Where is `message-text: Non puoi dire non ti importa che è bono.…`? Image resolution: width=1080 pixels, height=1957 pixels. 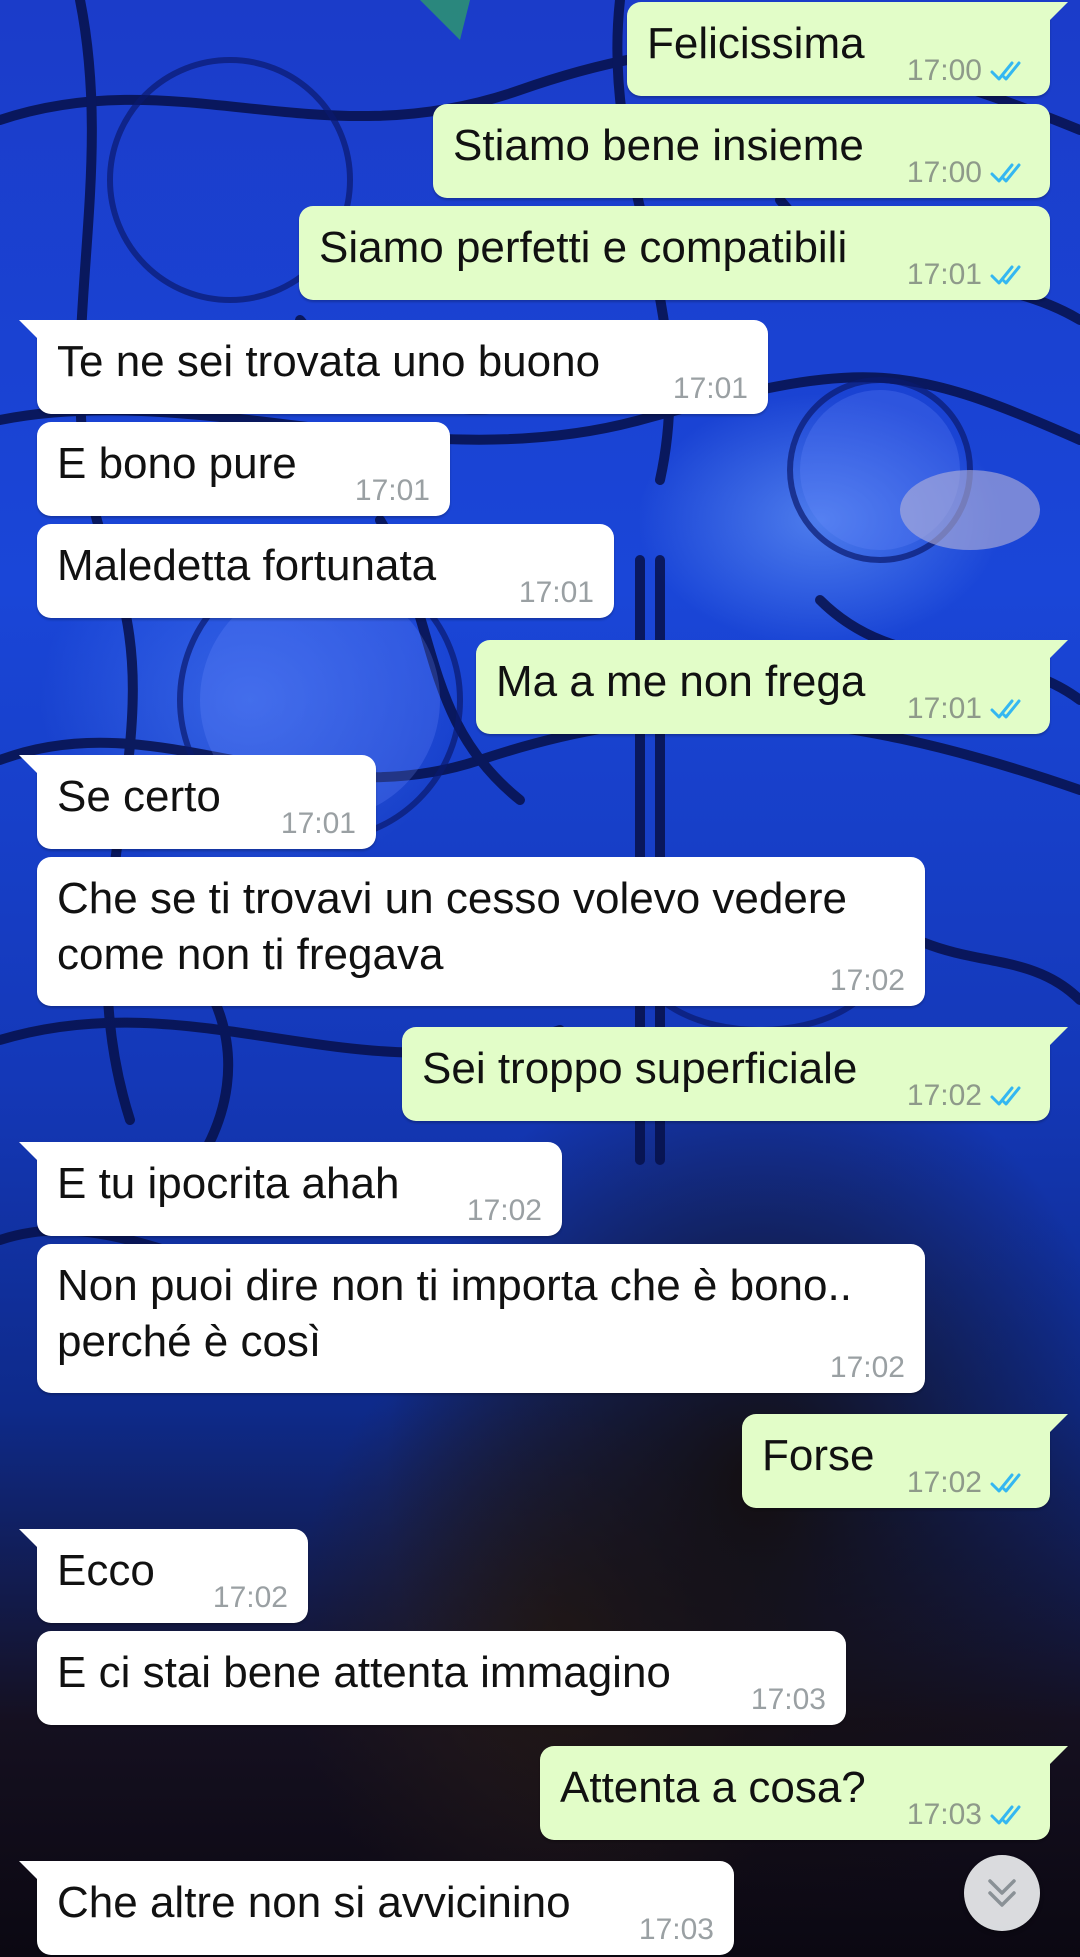
message-text: Non puoi dire non ti importa che è bono.… is located at coordinates (454, 1313).